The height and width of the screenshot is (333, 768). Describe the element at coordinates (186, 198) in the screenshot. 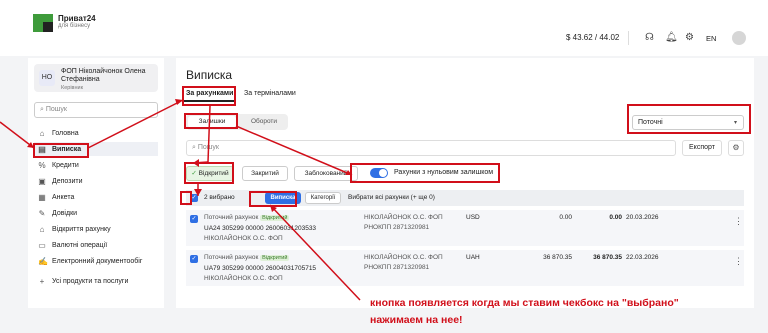

I see `highlight-select-all-checkbox` at that location.